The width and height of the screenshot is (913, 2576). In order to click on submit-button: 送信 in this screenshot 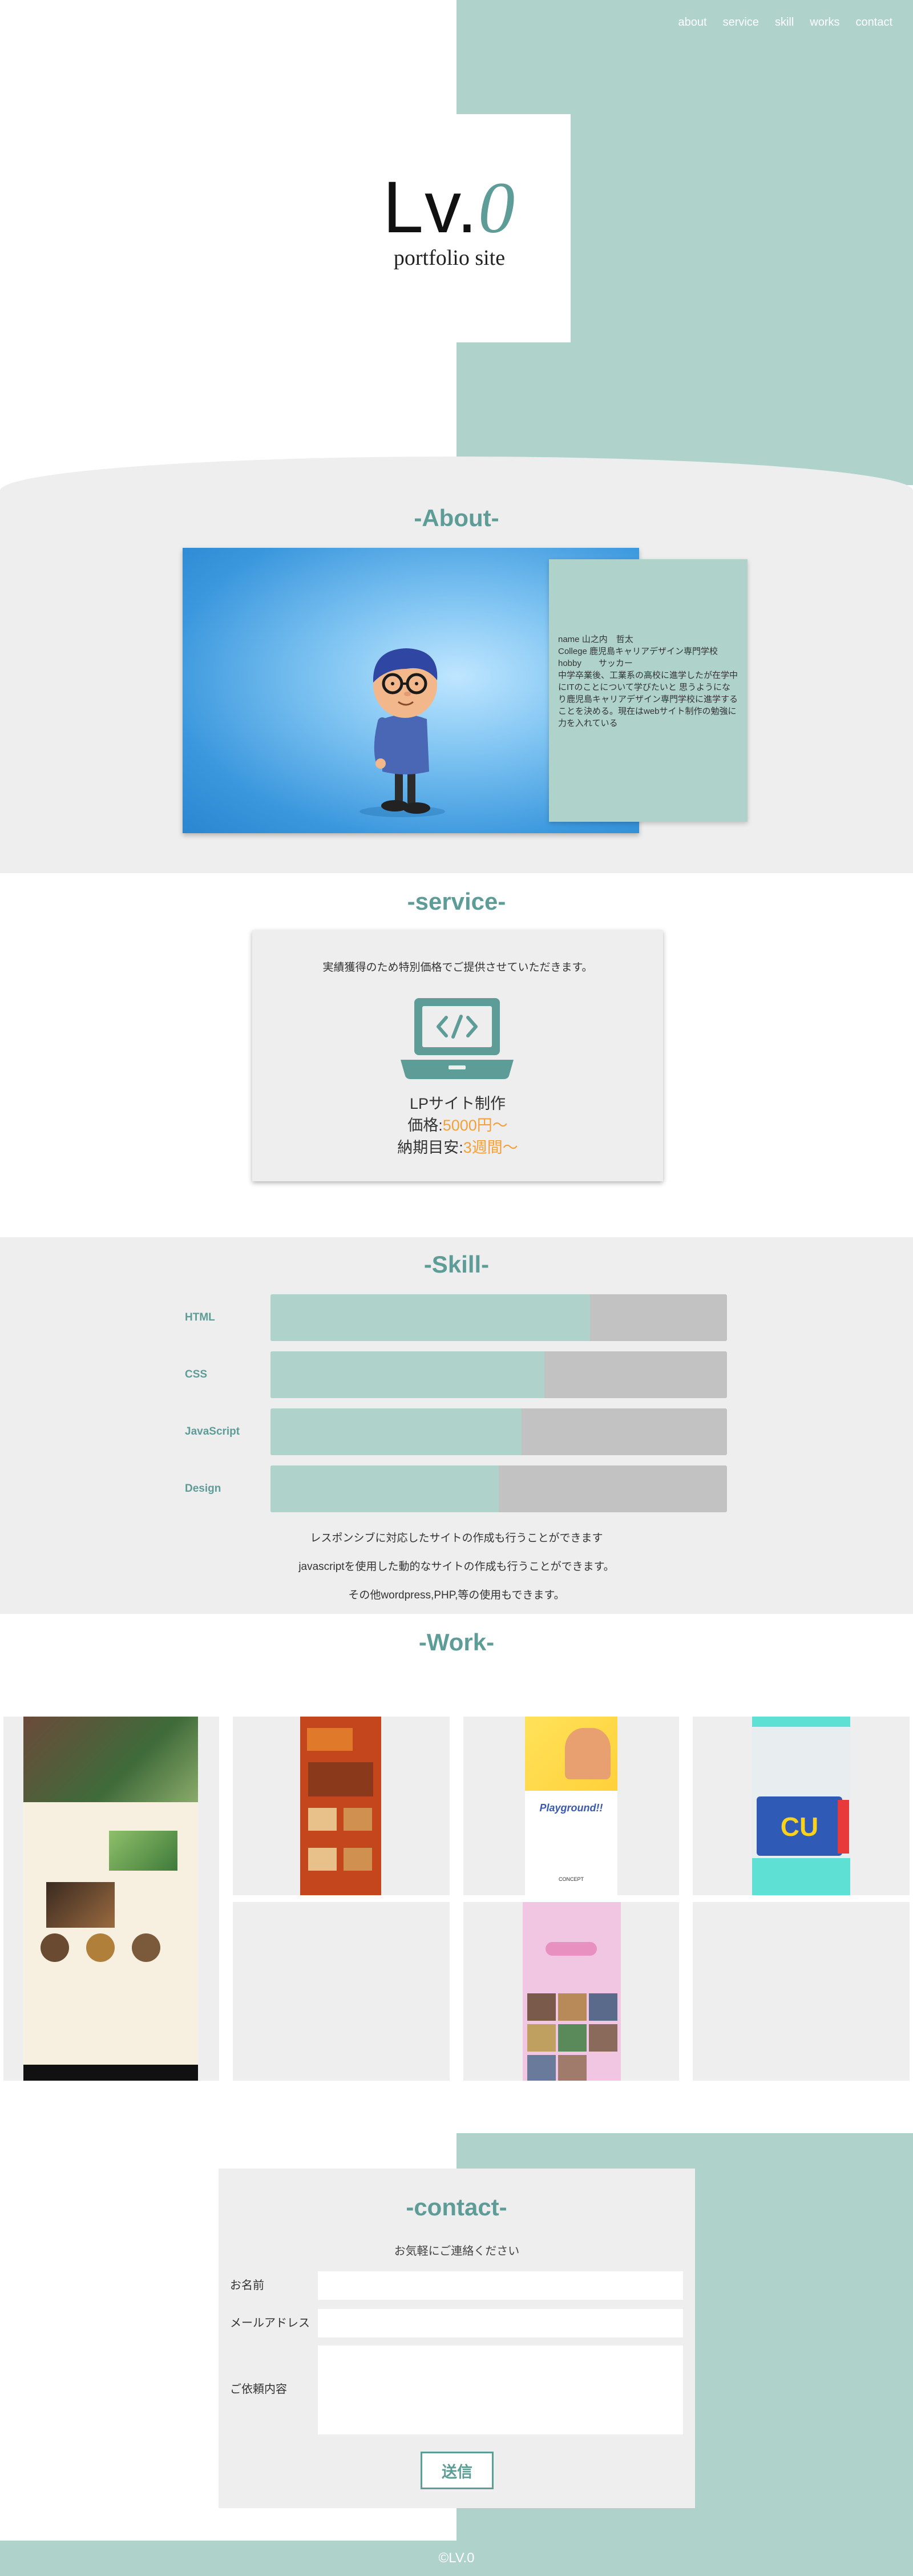, I will do `click(458, 2470)`.